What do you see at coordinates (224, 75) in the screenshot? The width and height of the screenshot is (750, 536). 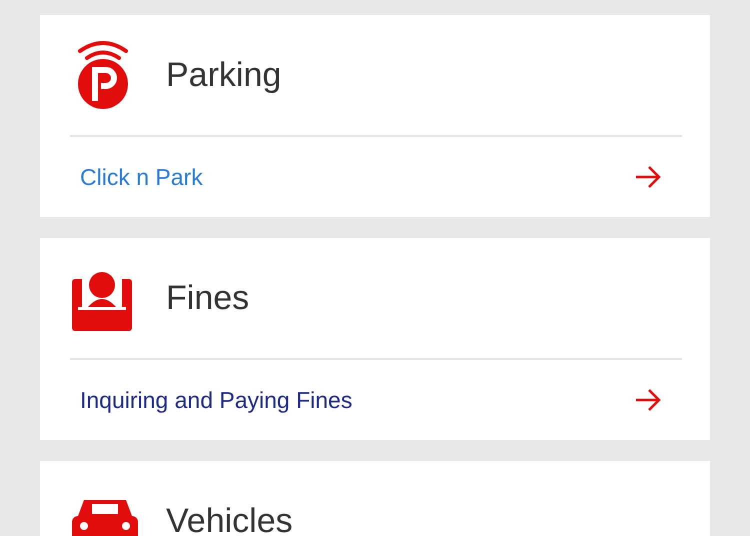 I see `card-title: Parking` at bounding box center [224, 75].